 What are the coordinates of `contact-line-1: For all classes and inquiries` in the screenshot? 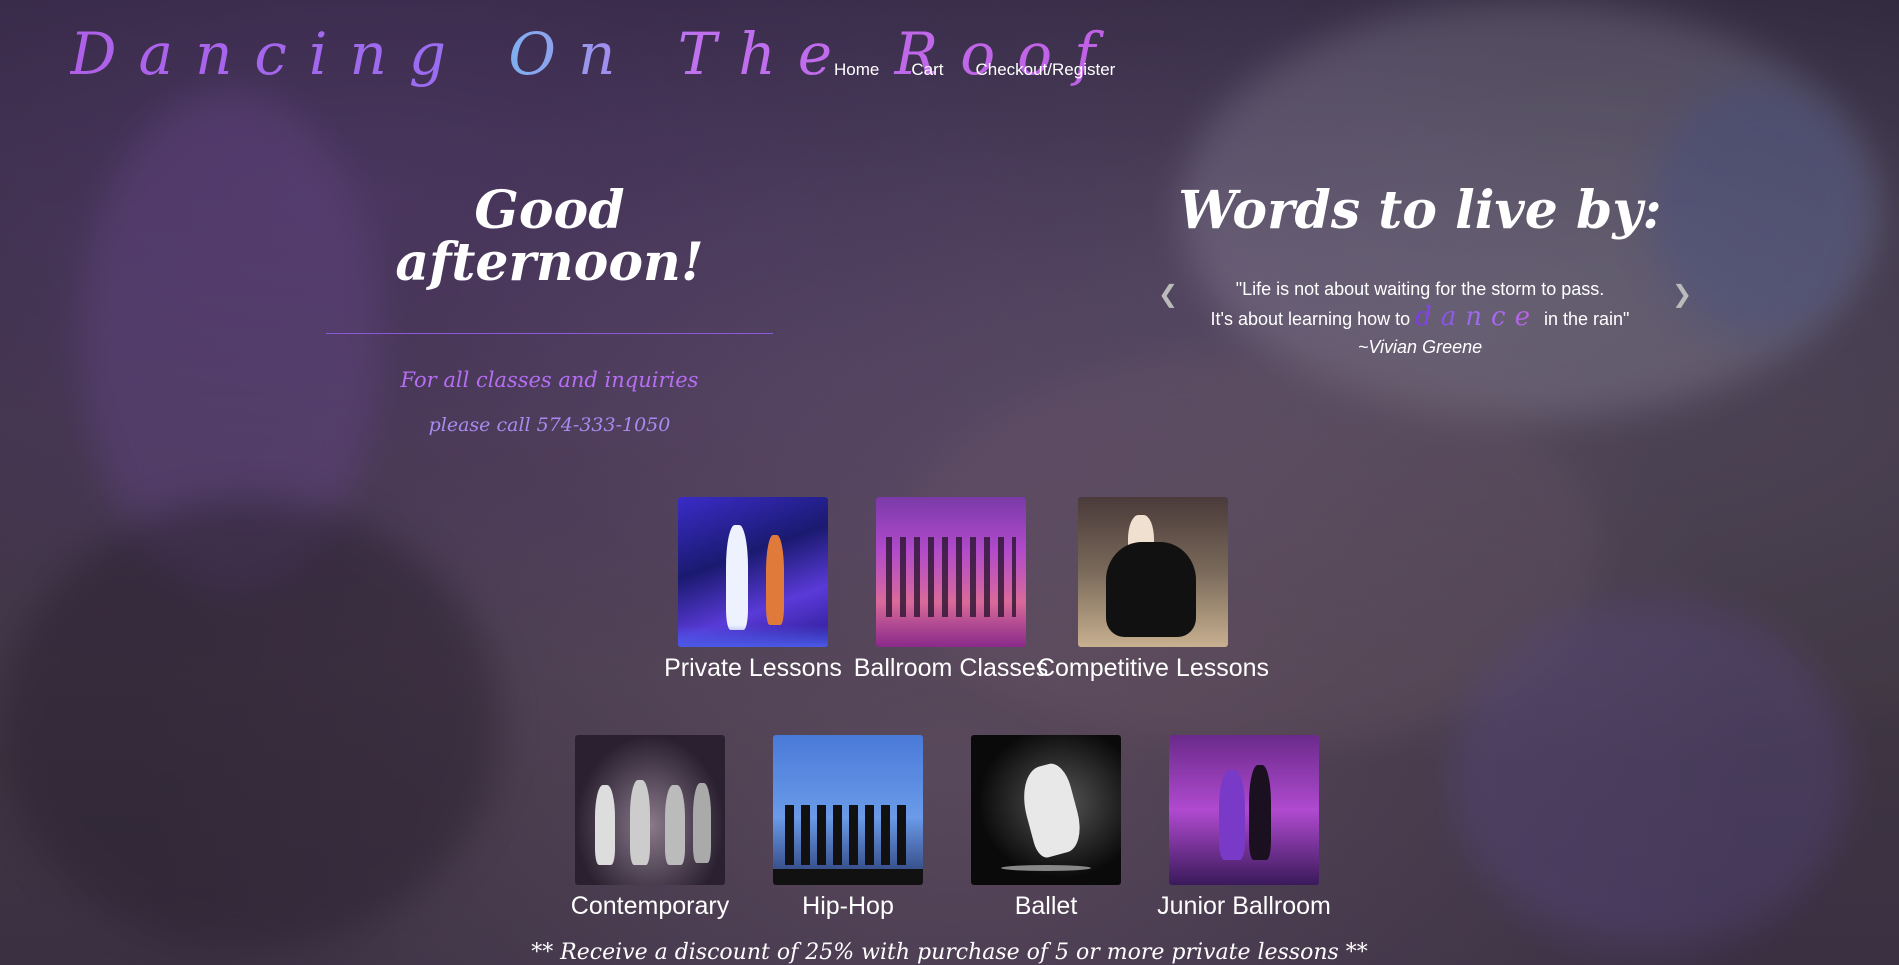 It's located at (549, 380).